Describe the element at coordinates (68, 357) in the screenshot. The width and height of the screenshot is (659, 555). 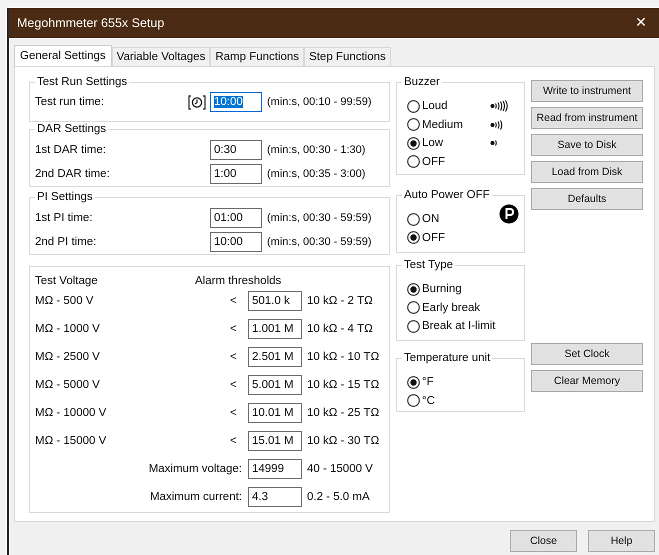
I see `voltage-label: MΩ - 2500 V` at that location.